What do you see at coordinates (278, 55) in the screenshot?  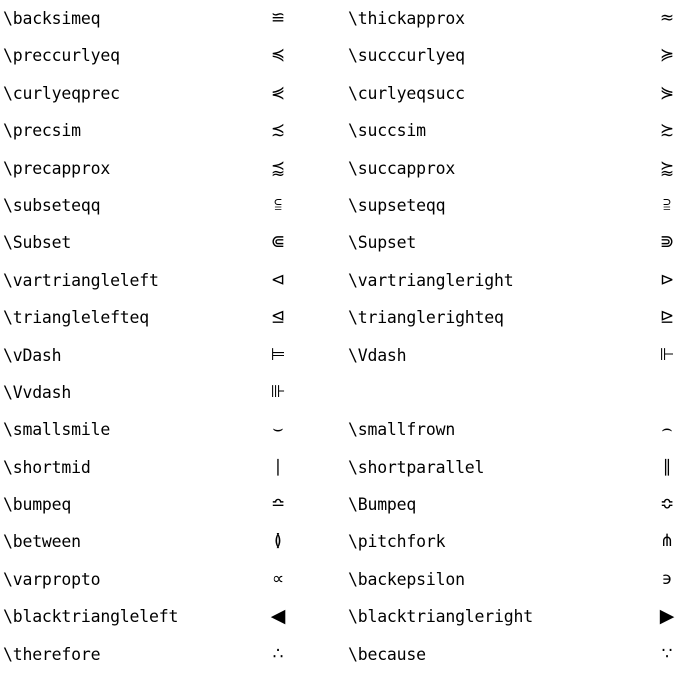 I see `math-symbol-glyph: ≼` at bounding box center [278, 55].